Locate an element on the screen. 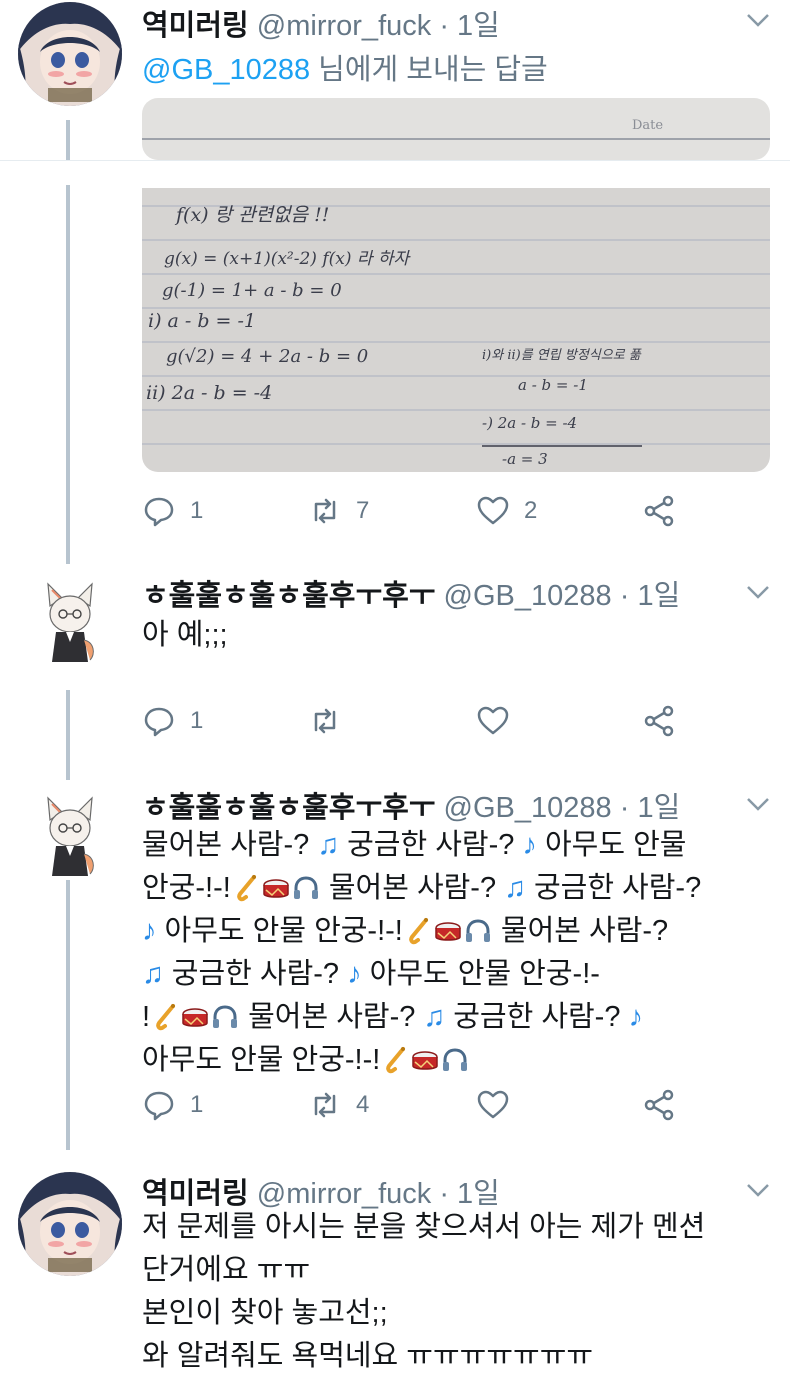  tweet-media-top: Date is located at coordinates (456, 129).